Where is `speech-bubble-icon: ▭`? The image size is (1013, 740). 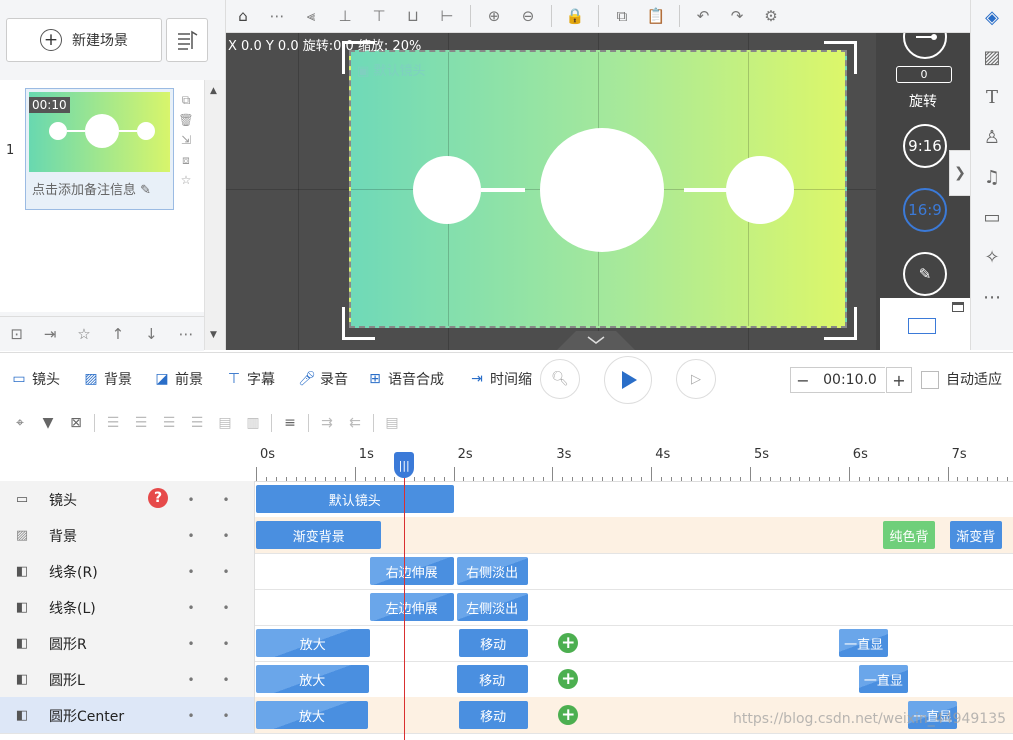
speech-bubble-icon: ▭ is located at coordinates (992, 217).